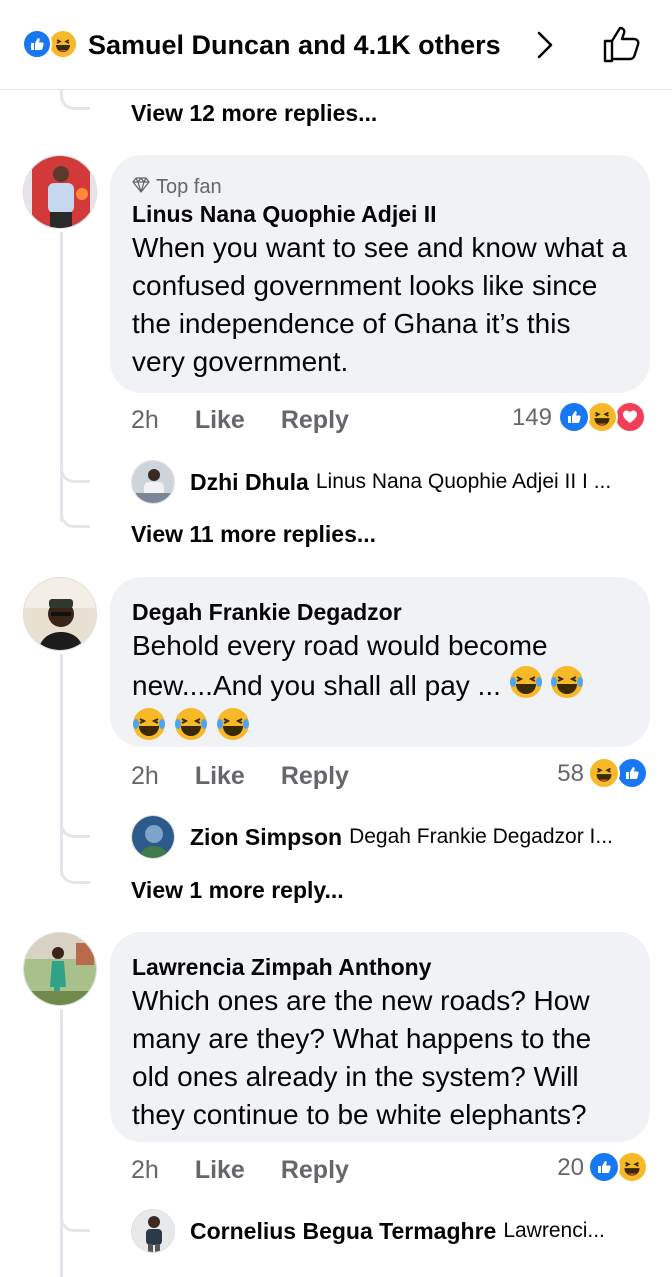  Describe the element at coordinates (343, 1231) in the screenshot. I see `reply-author: Cornelius Begua Termaghre` at that location.